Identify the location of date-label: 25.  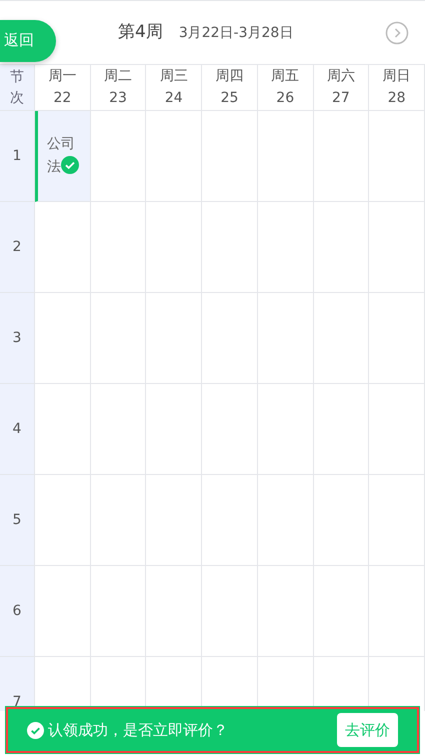
(229, 98).